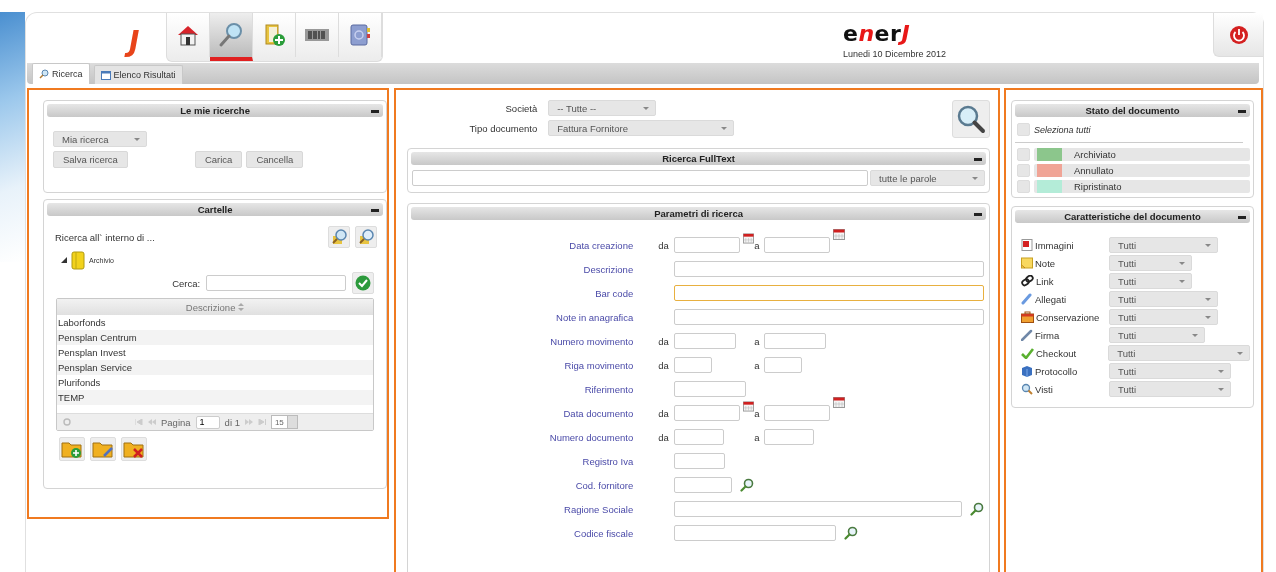 This screenshot has width=1276, height=572. I want to click on toolbar-button, so click(231, 37).